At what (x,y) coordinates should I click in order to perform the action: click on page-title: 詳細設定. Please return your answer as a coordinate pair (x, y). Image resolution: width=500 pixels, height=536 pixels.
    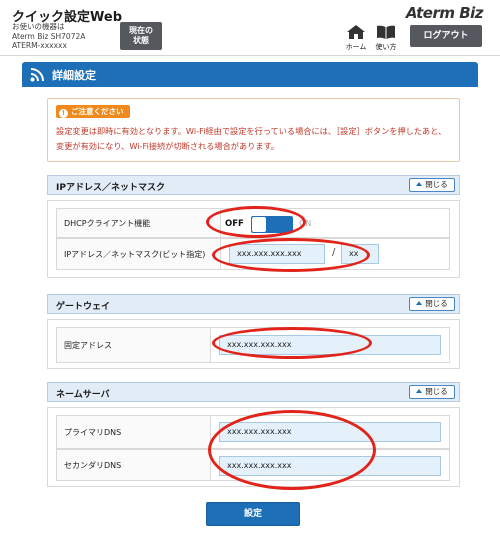
    Looking at the image, I should click on (74, 75).